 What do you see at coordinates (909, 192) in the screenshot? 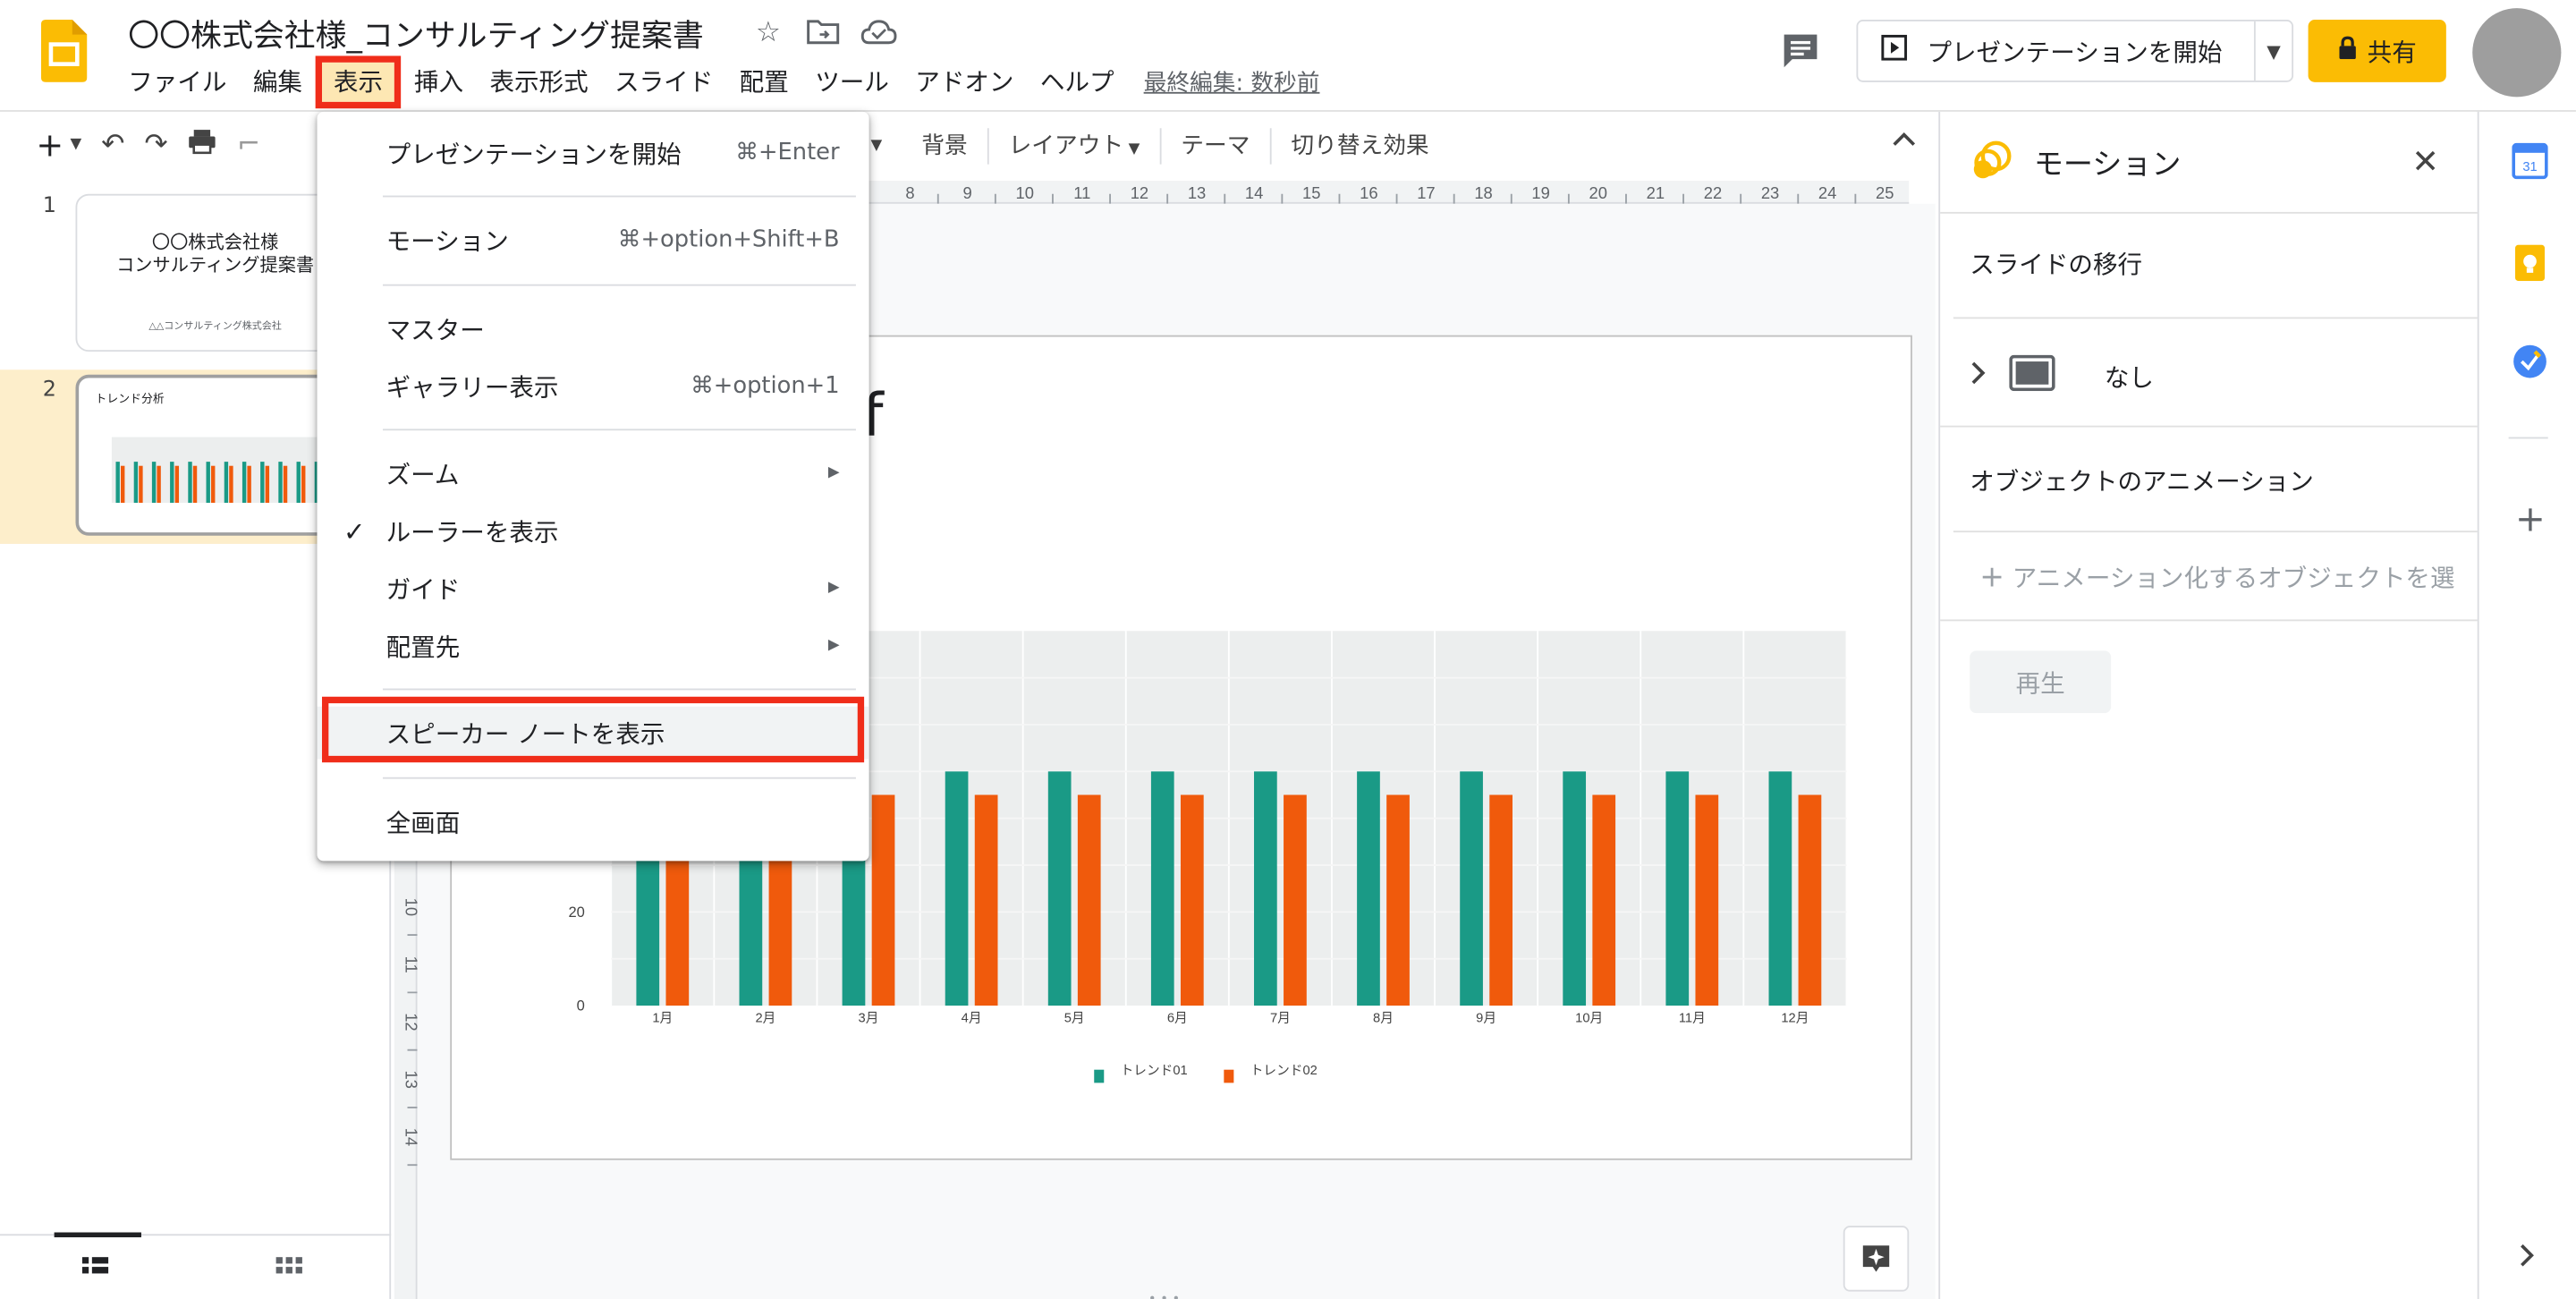
I see `ruler-tick-label: 8` at bounding box center [909, 192].